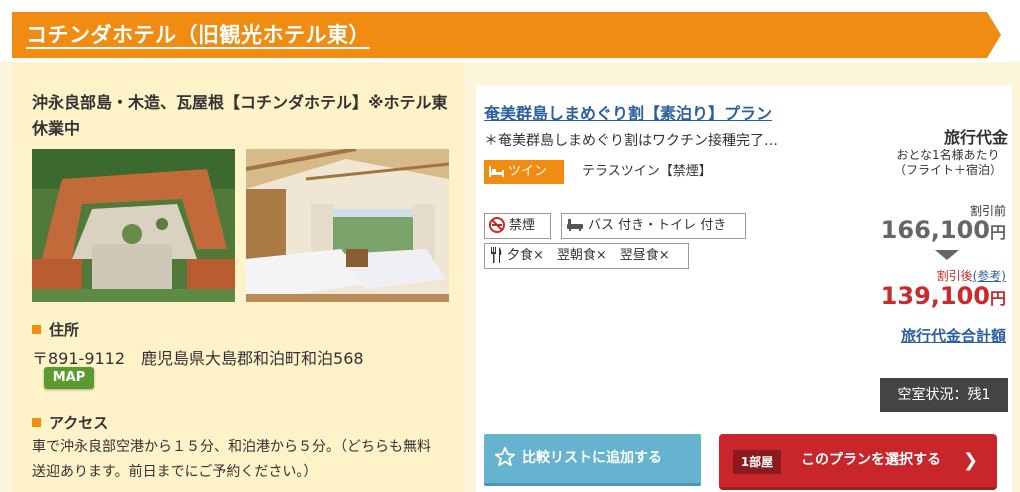 Image resolution: width=1020 pixels, height=492 pixels. I want to click on add-to-compare-label: 比較リストに追加する, so click(592, 458).